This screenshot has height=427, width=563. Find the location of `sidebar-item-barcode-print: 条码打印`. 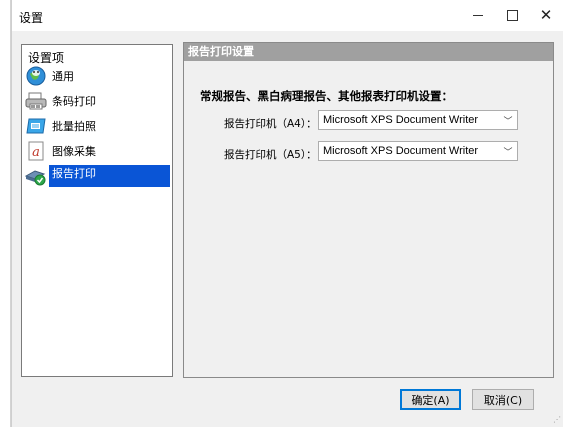

sidebar-item-barcode-print: 条码打印 is located at coordinates (97, 101).